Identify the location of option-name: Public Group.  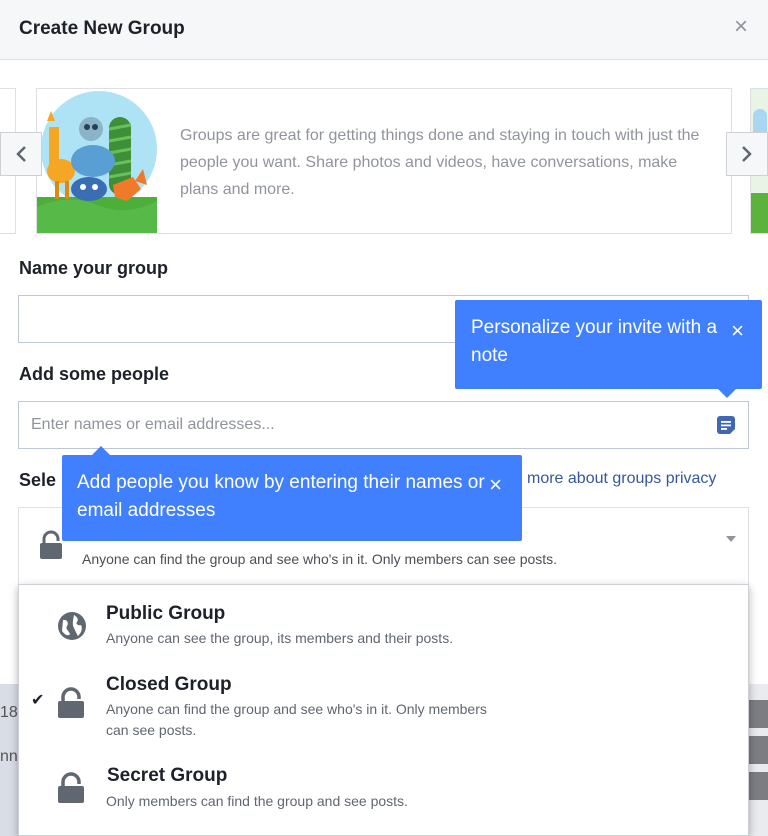
(166, 613).